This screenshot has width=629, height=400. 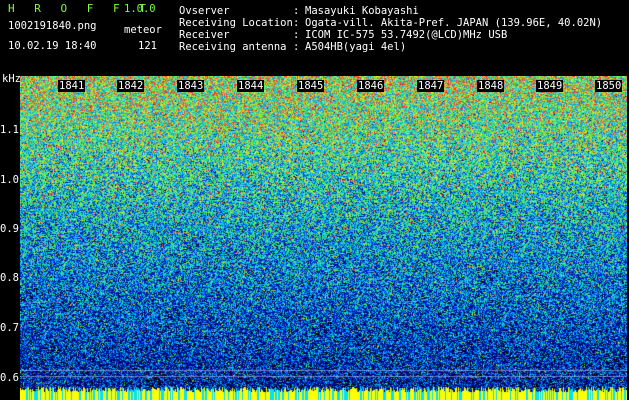 What do you see at coordinates (143, 30) in the screenshot?
I see `meteor-label: meteor` at bounding box center [143, 30].